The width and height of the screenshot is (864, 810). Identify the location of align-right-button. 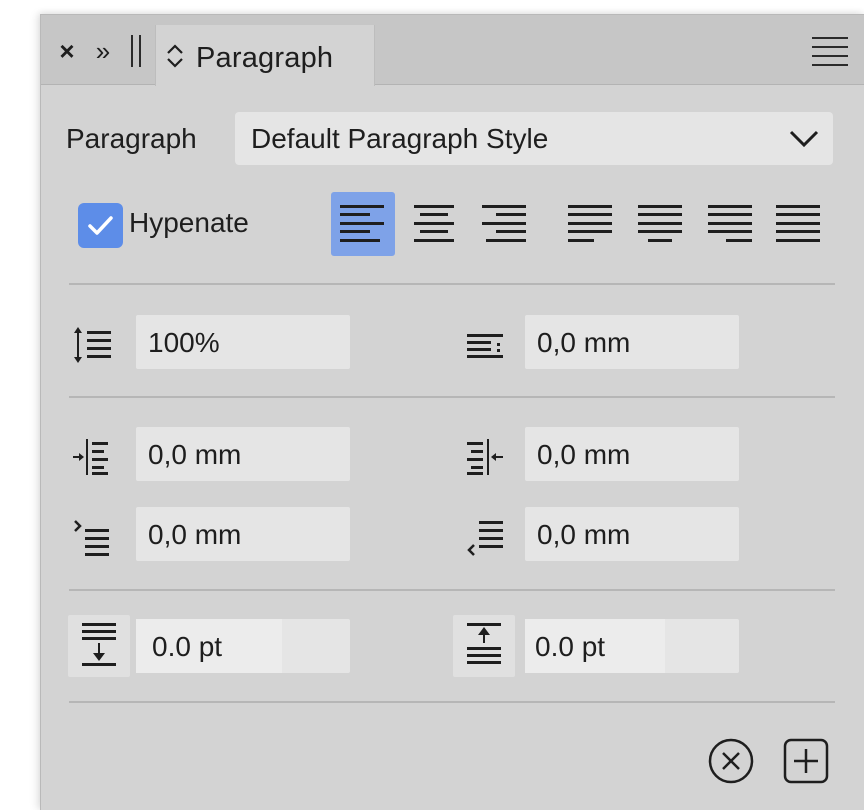
(505, 224).